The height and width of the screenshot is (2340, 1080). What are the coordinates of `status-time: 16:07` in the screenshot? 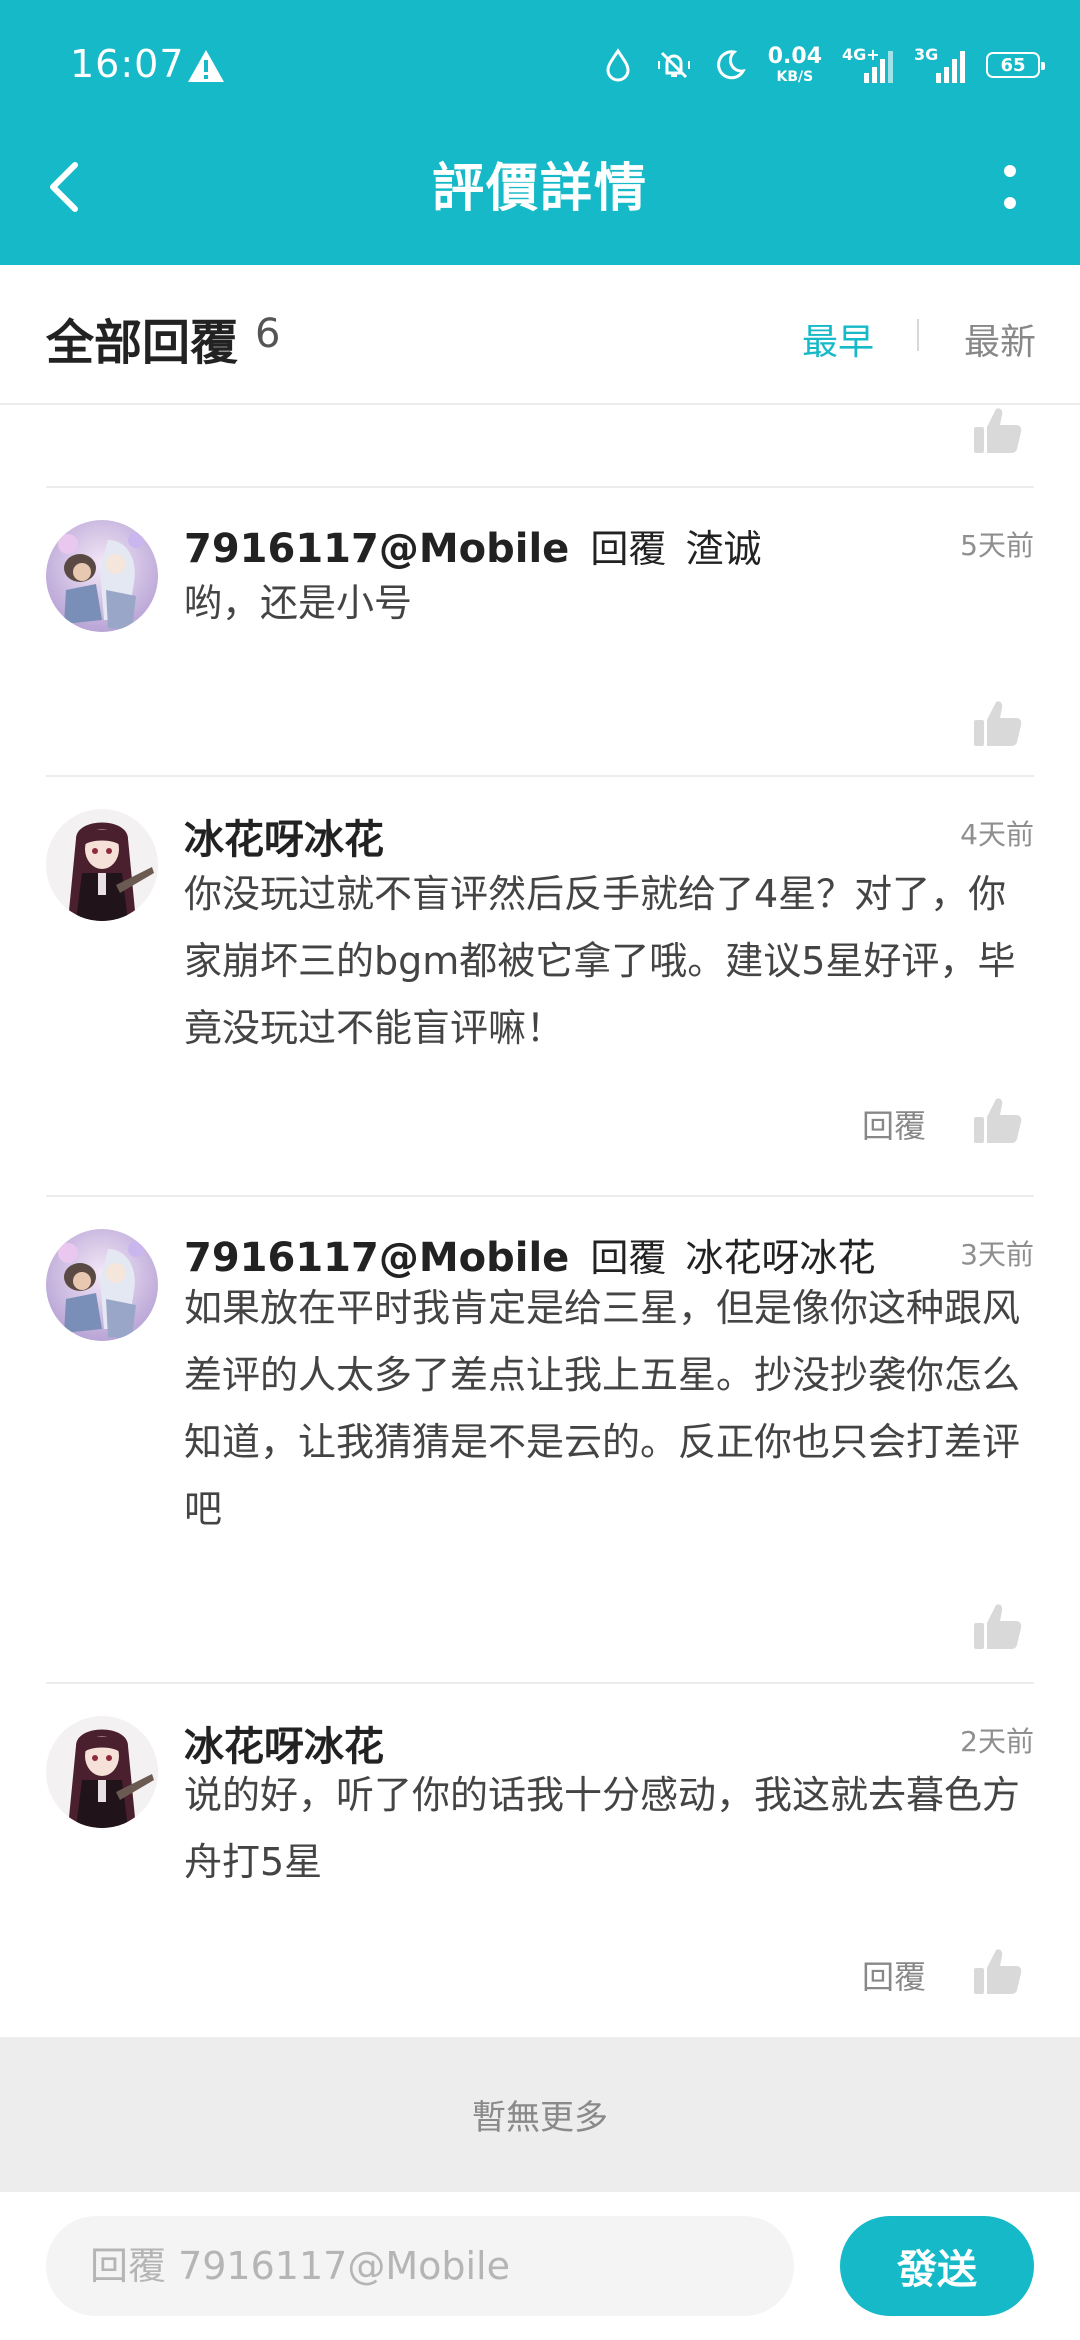 It's located at (127, 64).